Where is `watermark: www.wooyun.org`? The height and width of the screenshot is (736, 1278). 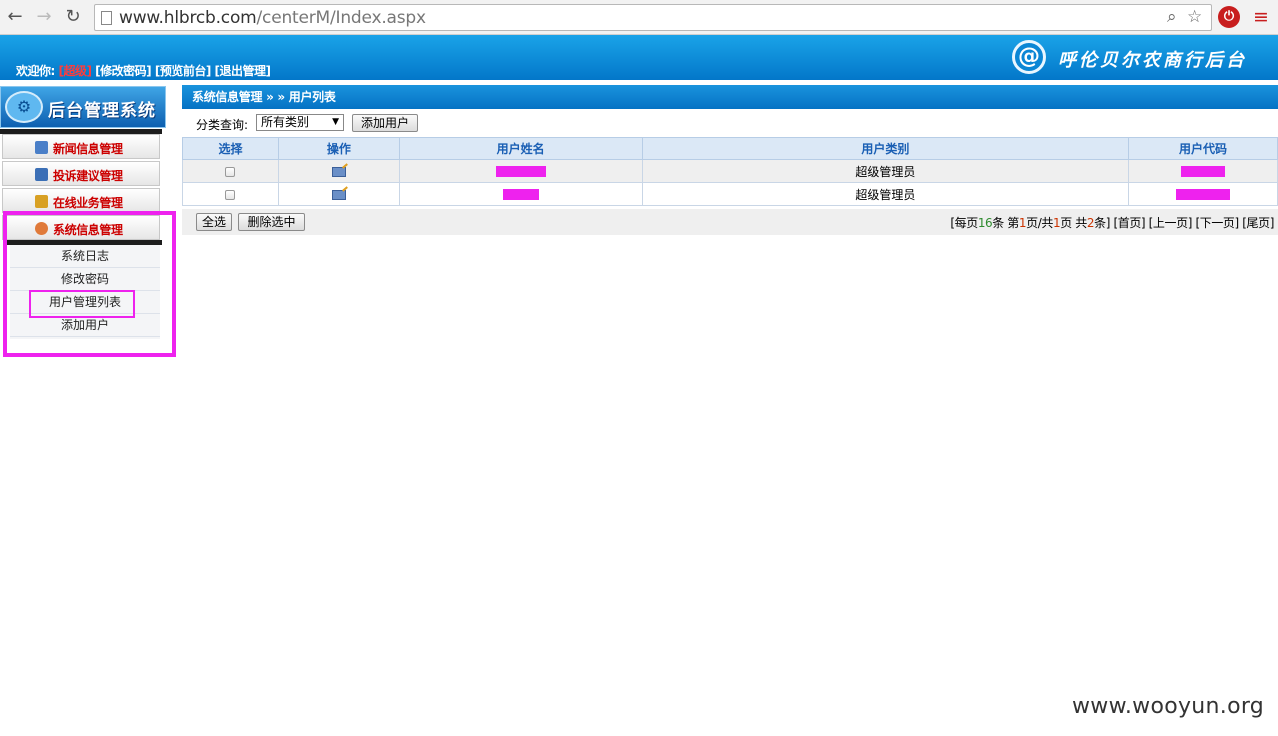 watermark: www.wooyun.org is located at coordinates (1168, 706).